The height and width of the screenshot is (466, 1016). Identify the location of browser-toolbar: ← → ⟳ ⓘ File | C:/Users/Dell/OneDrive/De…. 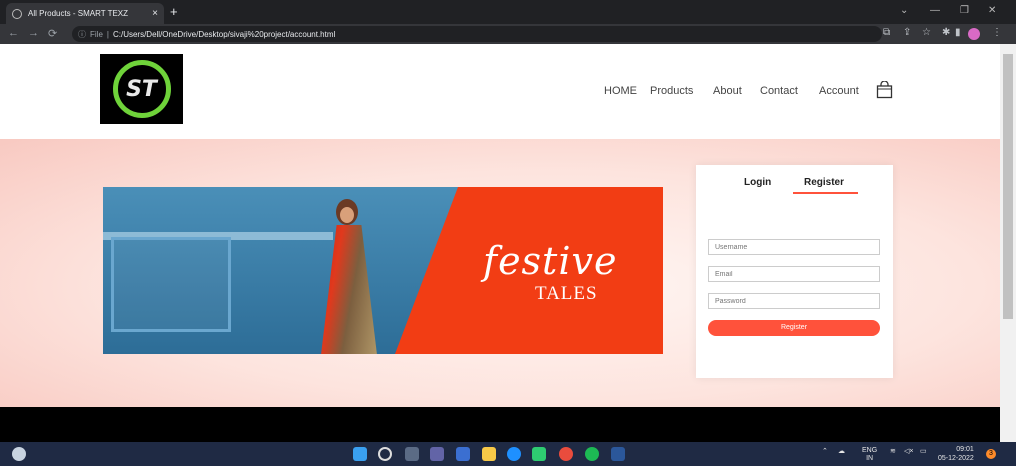
(508, 34).